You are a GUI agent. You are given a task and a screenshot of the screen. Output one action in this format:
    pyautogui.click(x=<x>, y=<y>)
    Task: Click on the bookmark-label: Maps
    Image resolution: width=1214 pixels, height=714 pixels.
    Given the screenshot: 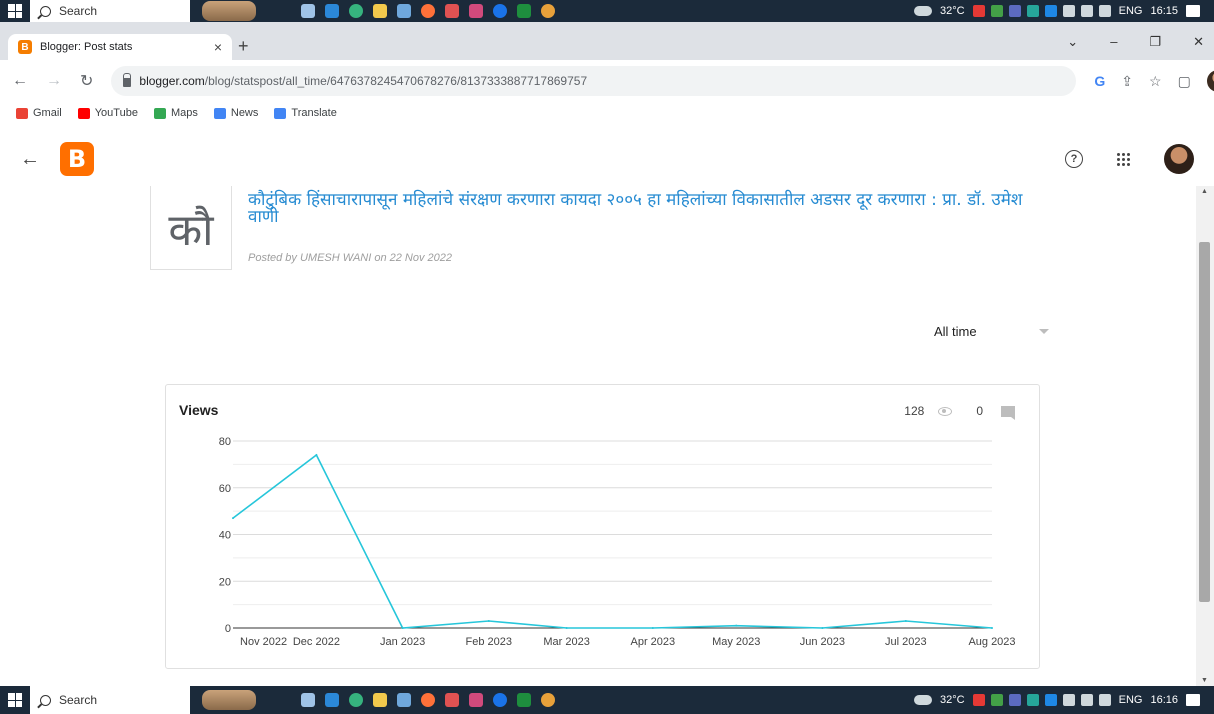 What is the action you would take?
    pyautogui.click(x=184, y=113)
    